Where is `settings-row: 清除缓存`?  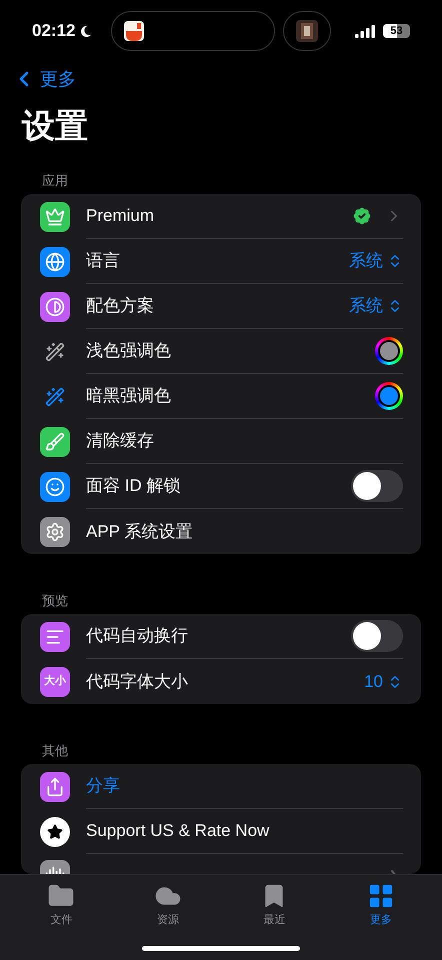 settings-row: 清除缓存 is located at coordinates (221, 441).